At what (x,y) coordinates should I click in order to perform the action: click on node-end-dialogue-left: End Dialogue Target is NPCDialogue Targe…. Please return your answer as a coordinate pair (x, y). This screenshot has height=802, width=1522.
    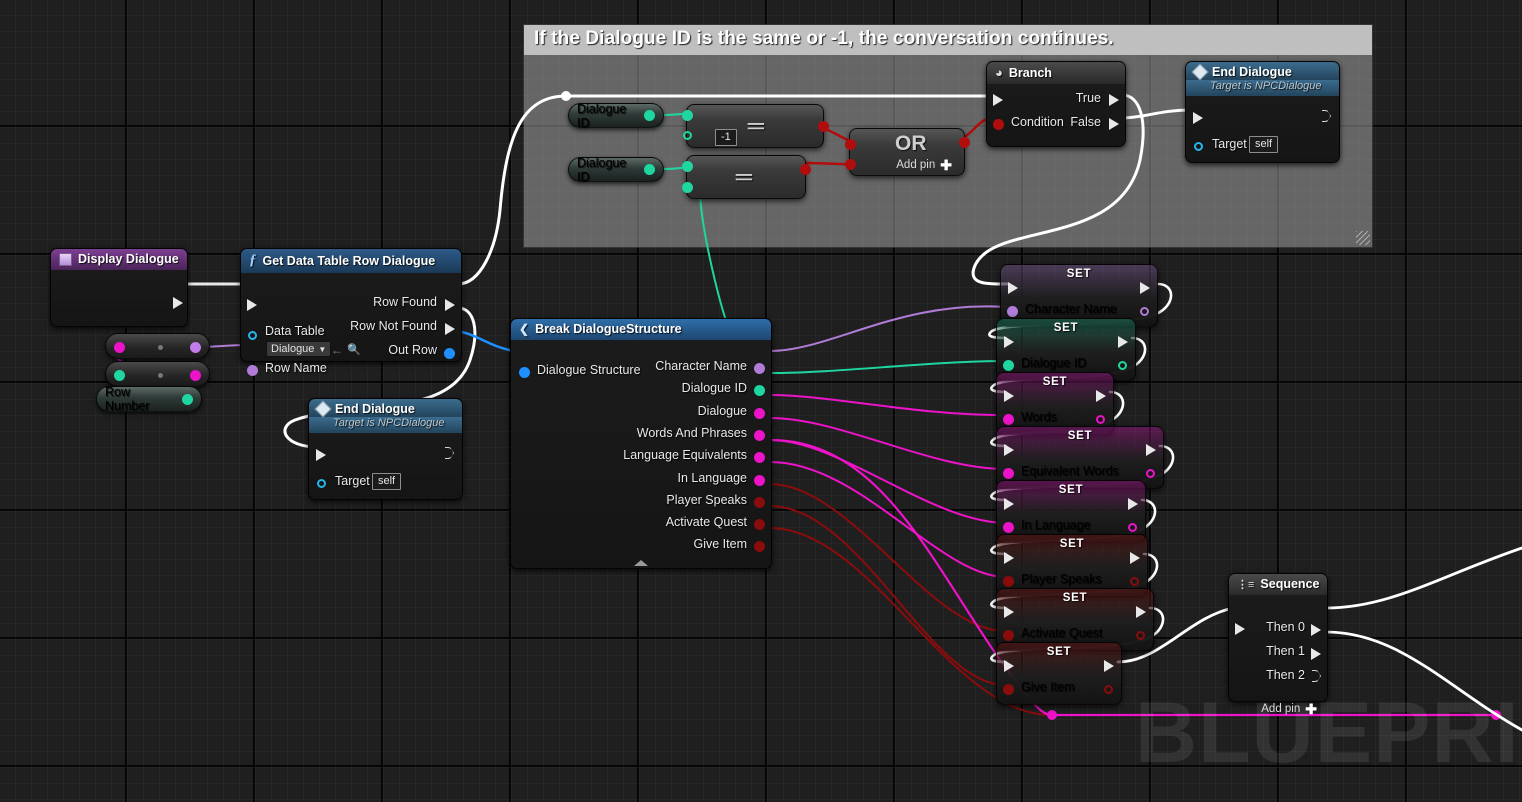
    Looking at the image, I should click on (385, 449).